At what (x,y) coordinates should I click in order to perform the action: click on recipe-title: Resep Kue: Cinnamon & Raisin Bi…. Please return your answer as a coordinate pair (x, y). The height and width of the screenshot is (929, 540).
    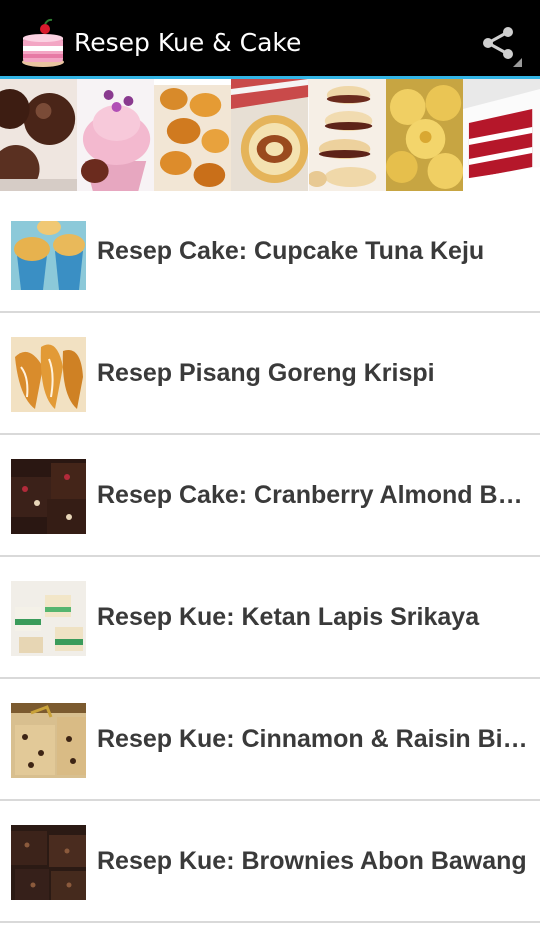
    Looking at the image, I should click on (312, 739).